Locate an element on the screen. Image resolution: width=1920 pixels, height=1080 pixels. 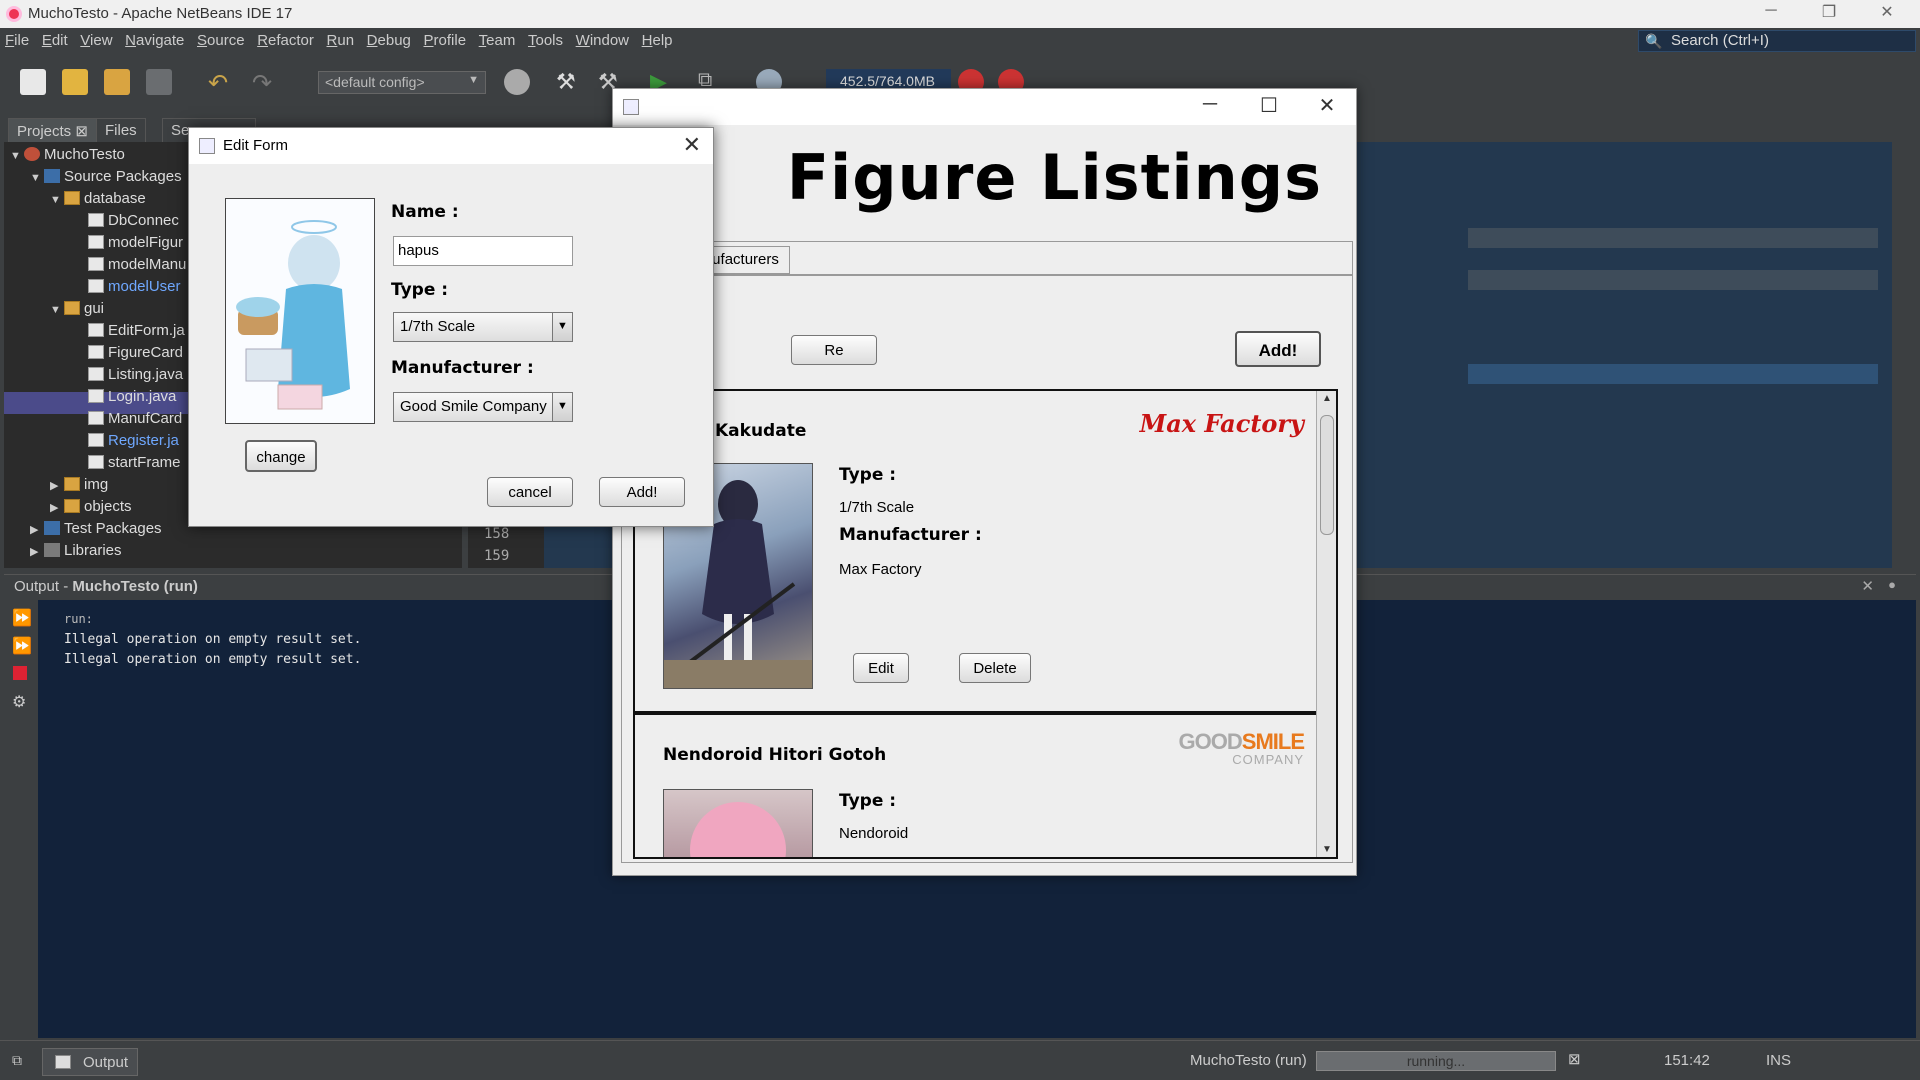
menu-navigate: Navigate is located at coordinates (154, 38).